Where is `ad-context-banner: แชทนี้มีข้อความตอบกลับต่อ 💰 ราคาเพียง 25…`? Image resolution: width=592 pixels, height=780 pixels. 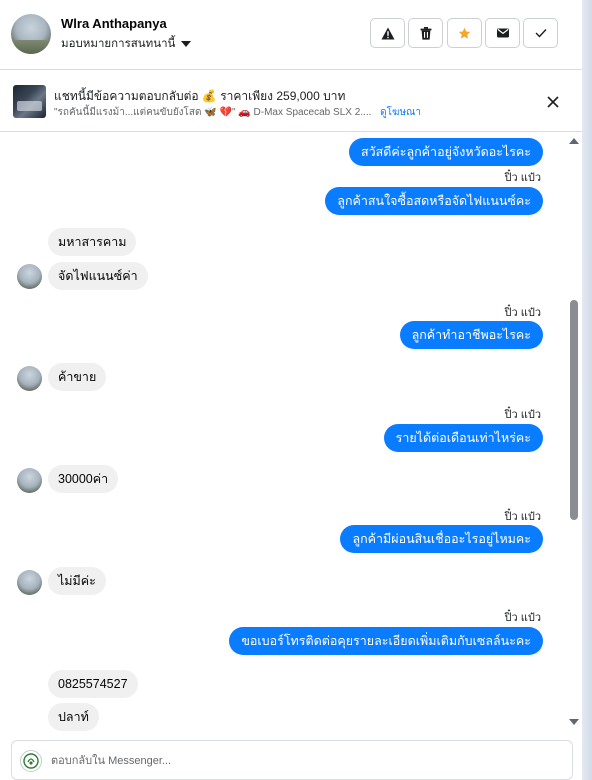
ad-context-banner: แชทนี้มีข้อความตอบกลับต่อ 💰 ราคาเพียง 25… is located at coordinates (291, 101).